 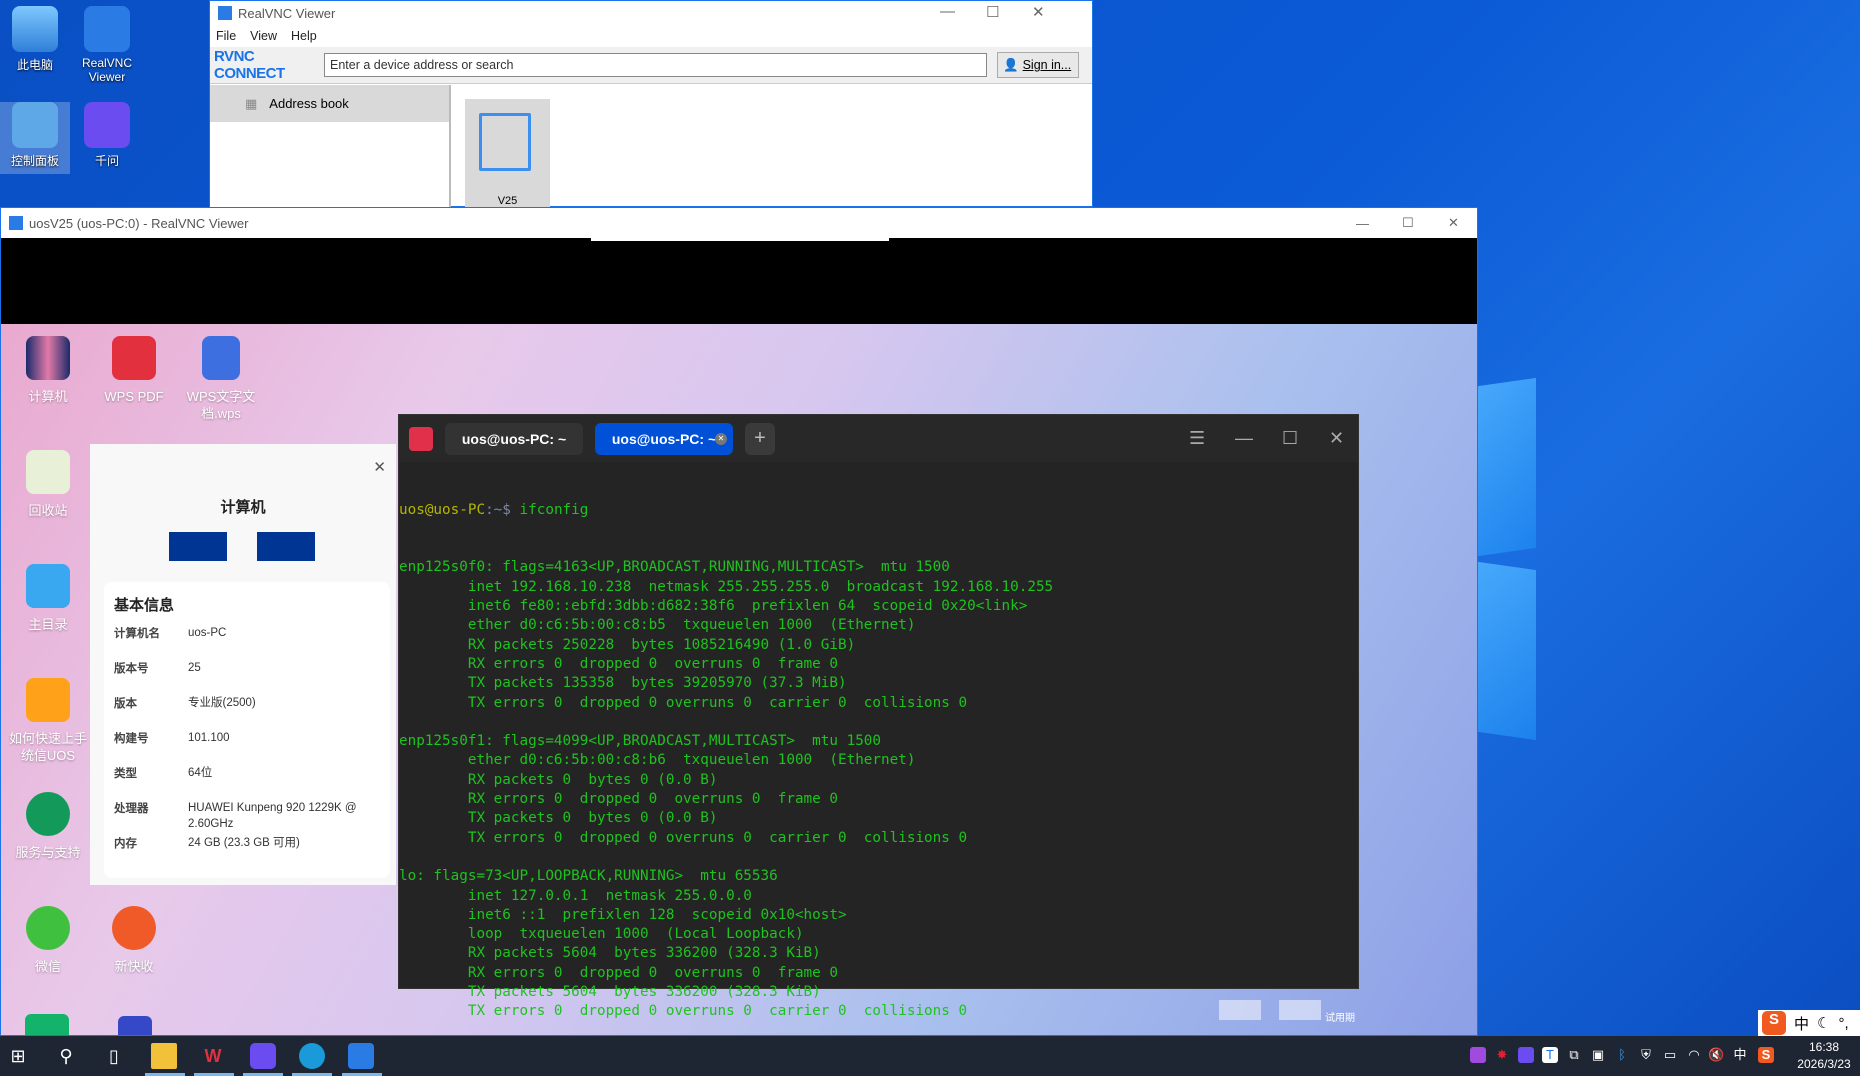 I want to click on ime-toolbar: S 中 ☾ °,, so click(x=1809, y=1023).